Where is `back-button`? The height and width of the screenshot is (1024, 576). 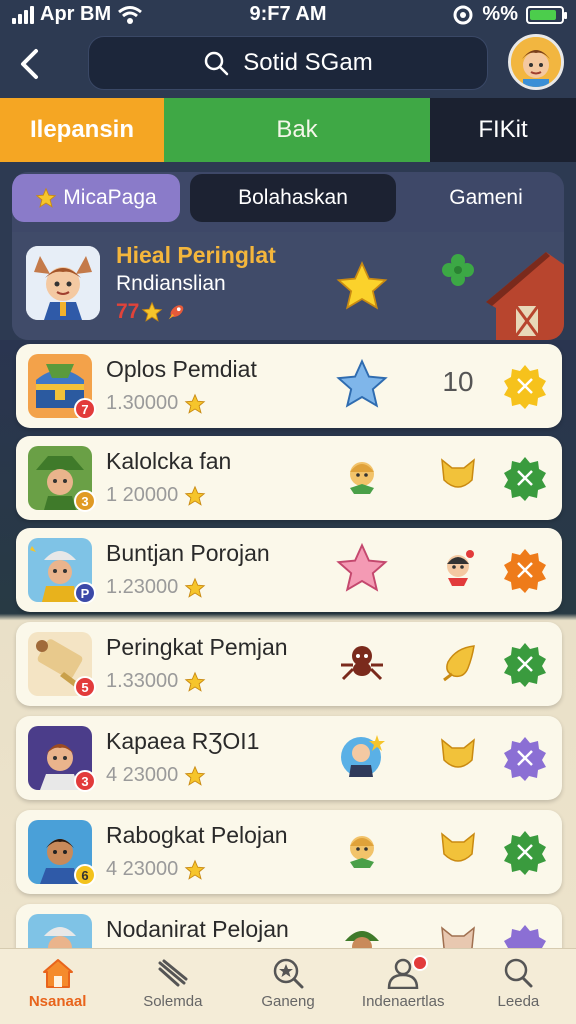
back-button is located at coordinates (29, 64).